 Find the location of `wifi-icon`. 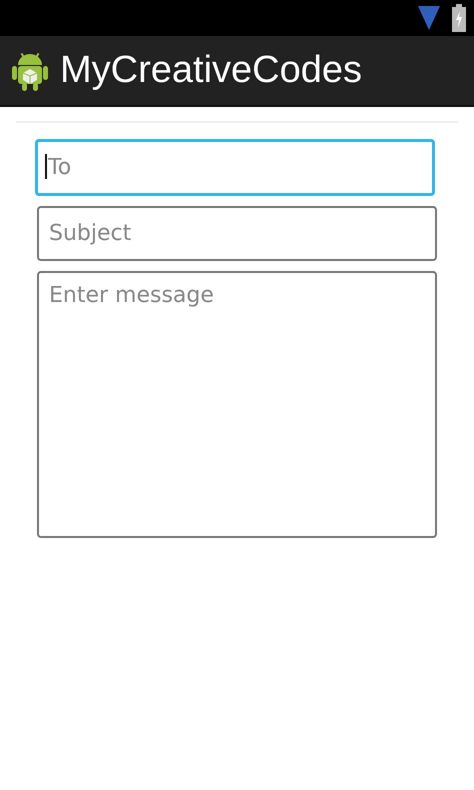

wifi-icon is located at coordinates (429, 18).